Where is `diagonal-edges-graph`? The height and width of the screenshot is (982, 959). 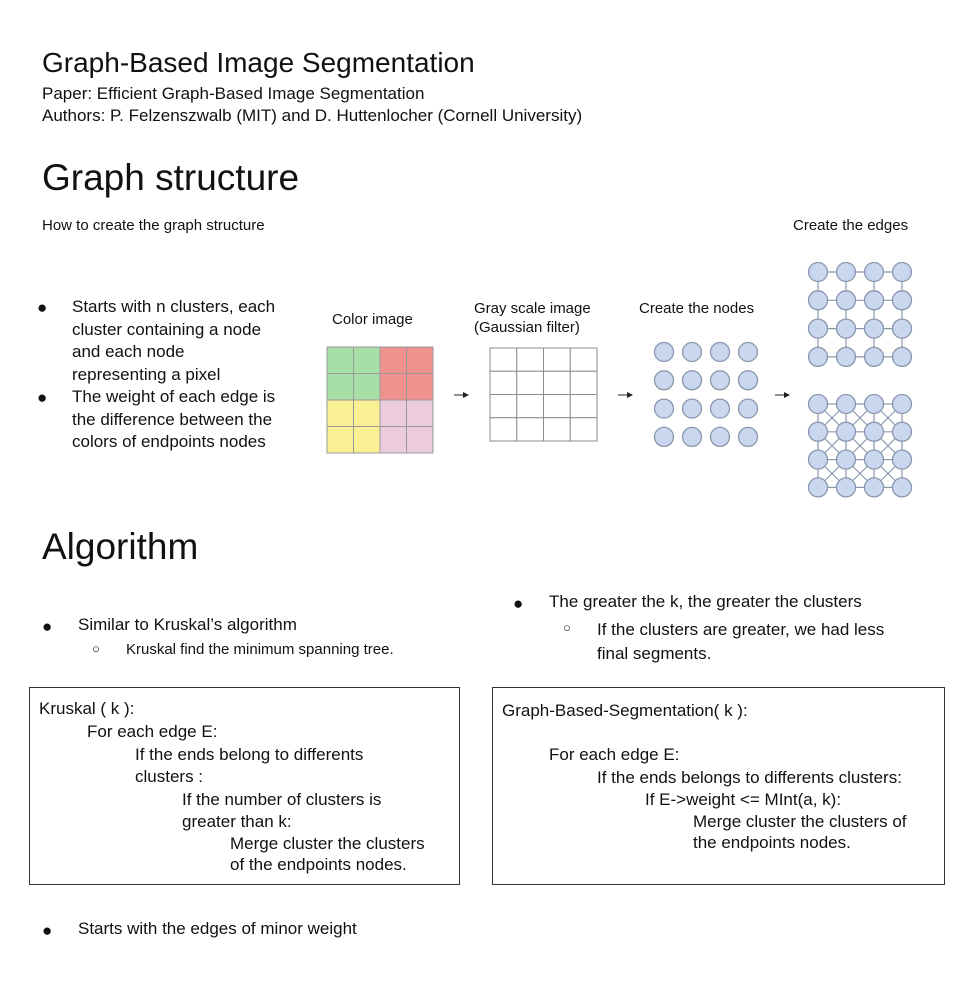
diagonal-edges-graph is located at coordinates (860, 445).